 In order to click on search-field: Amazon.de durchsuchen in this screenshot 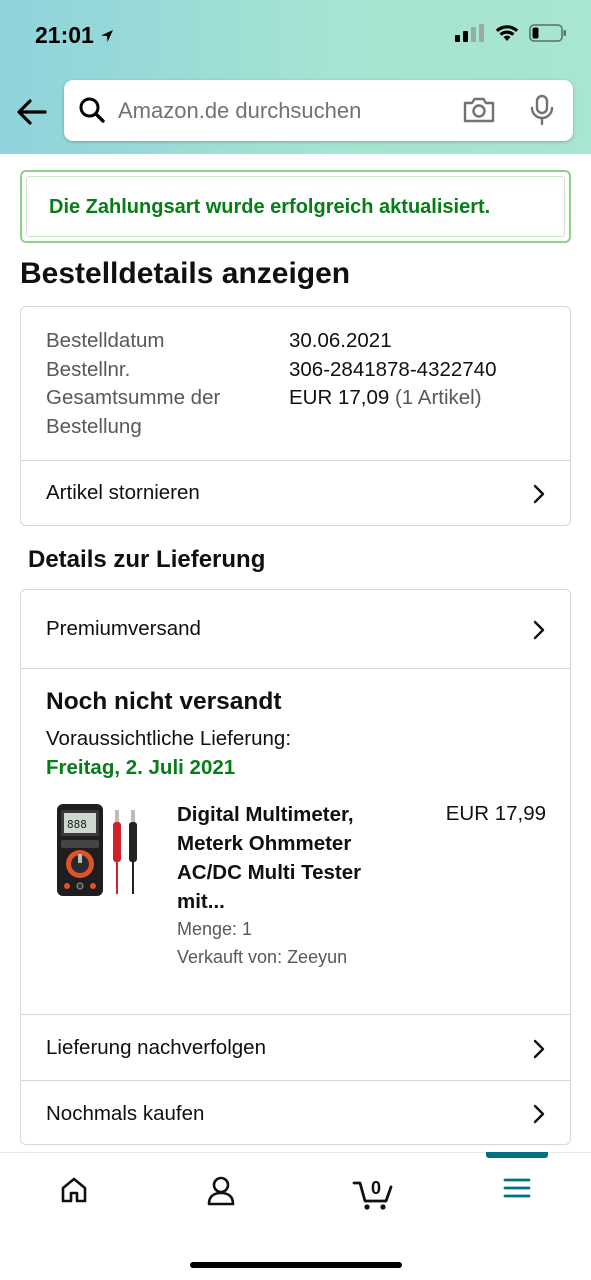, I will do `click(318, 110)`.